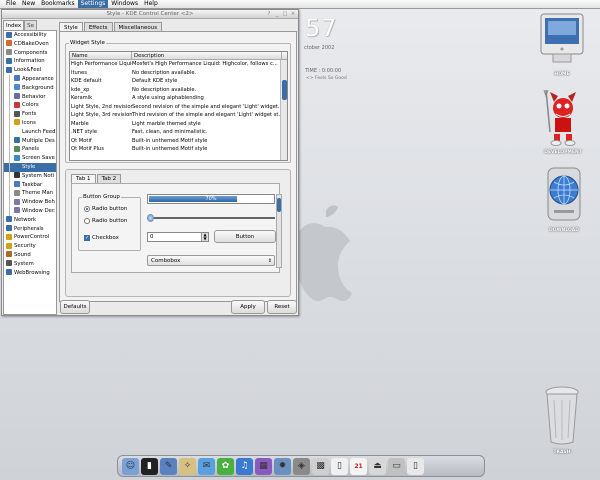  What do you see at coordinates (248, 307) in the screenshot?
I see `apply-button: Apply` at bounding box center [248, 307].